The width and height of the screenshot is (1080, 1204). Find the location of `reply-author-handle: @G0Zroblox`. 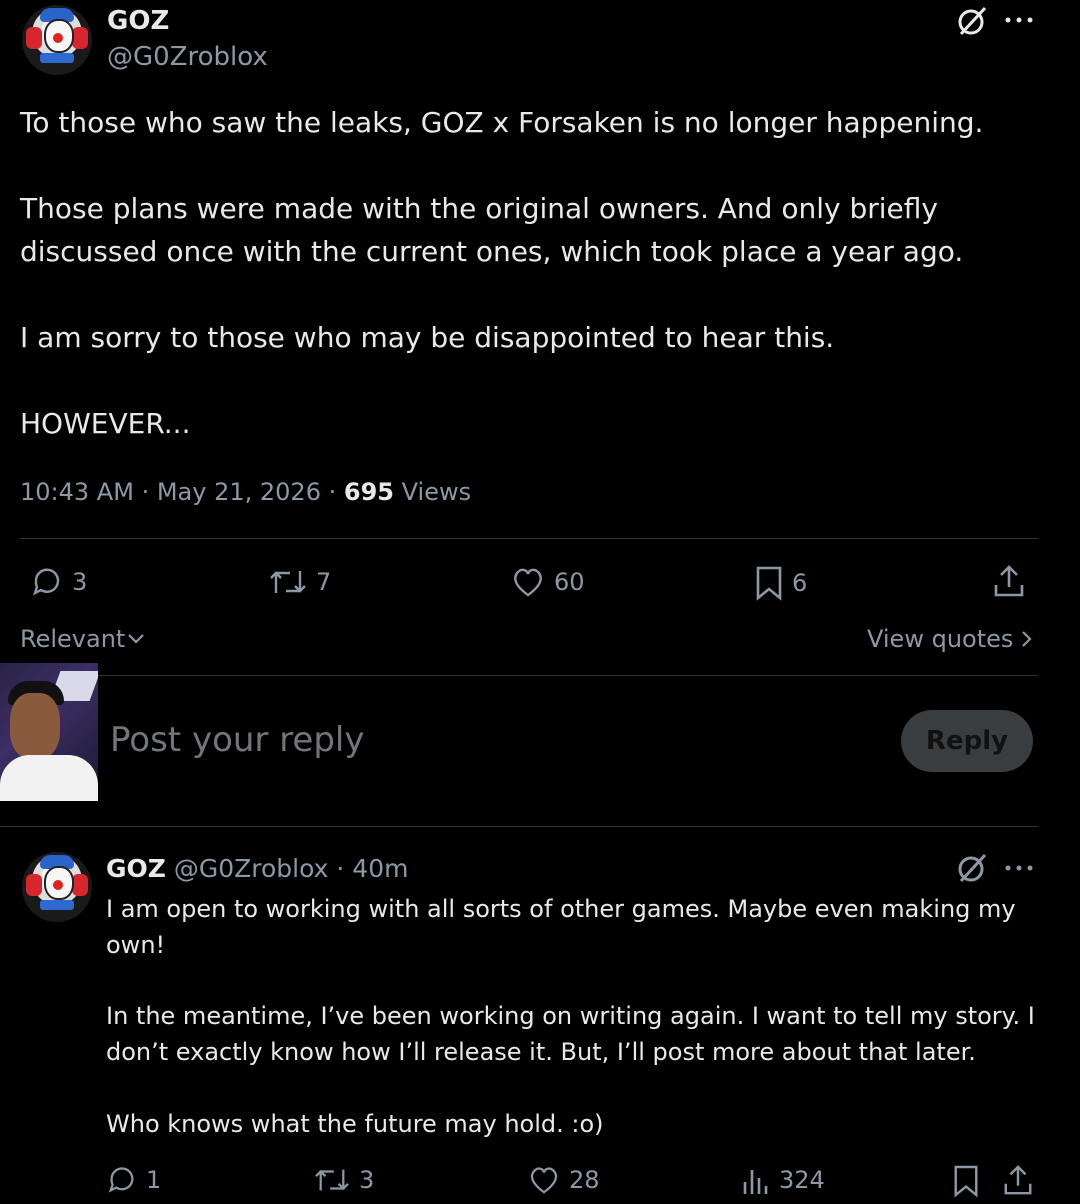

reply-author-handle: @G0Zroblox is located at coordinates (251, 868).